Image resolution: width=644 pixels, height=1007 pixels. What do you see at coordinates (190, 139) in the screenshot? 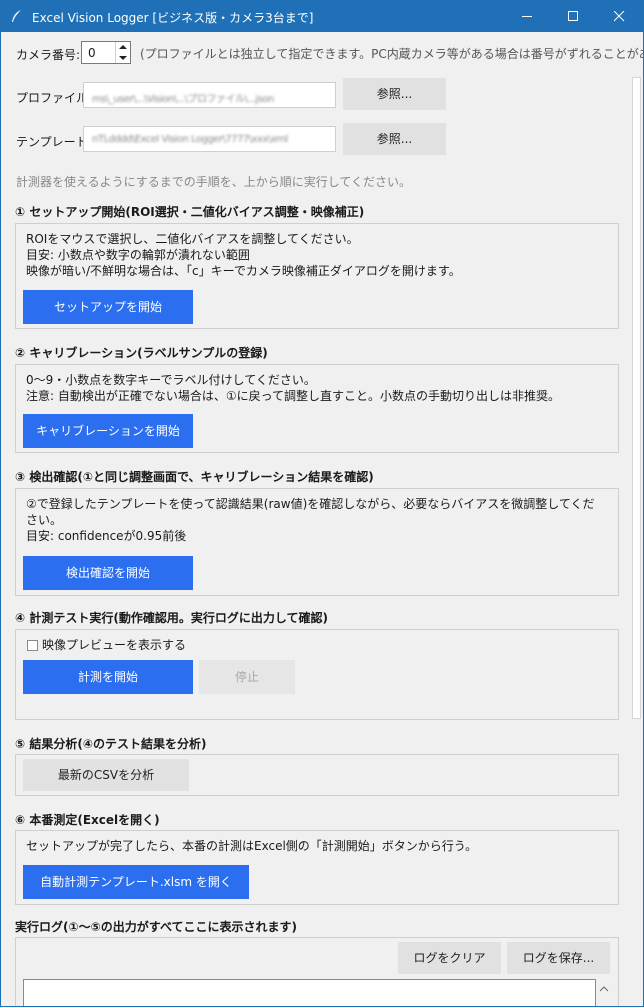
I see `template-path-text: nTLdddd\Excel Vision Logger\7777\xxx\xml` at bounding box center [190, 139].